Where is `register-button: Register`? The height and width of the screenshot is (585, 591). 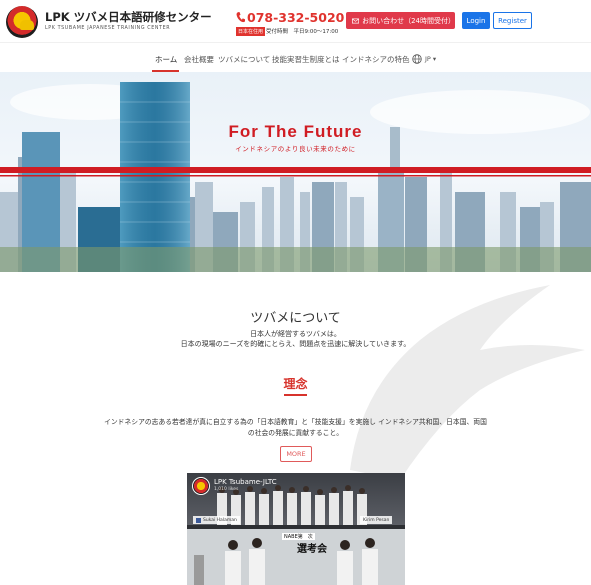
register-button: Register is located at coordinates (512, 20).